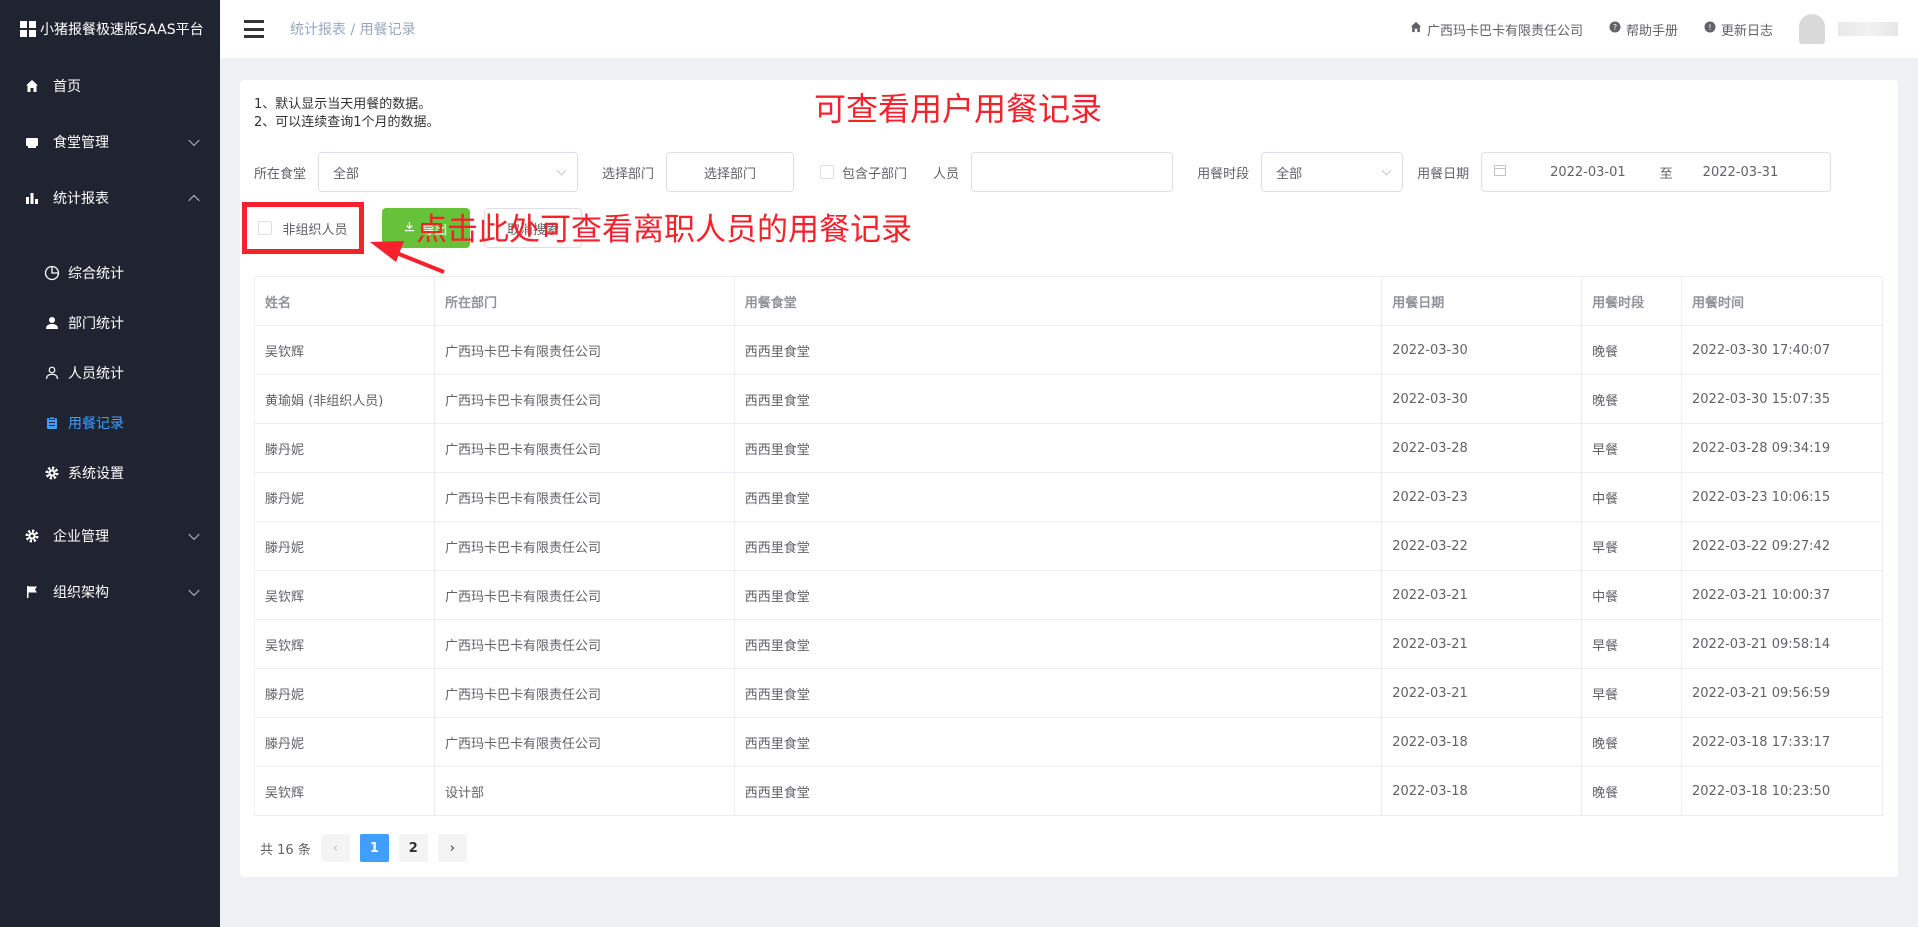 This screenshot has height=927, width=1918. Describe the element at coordinates (1482, 546) in the screenshot. I see `cell-date: 2022-03-22` at that location.